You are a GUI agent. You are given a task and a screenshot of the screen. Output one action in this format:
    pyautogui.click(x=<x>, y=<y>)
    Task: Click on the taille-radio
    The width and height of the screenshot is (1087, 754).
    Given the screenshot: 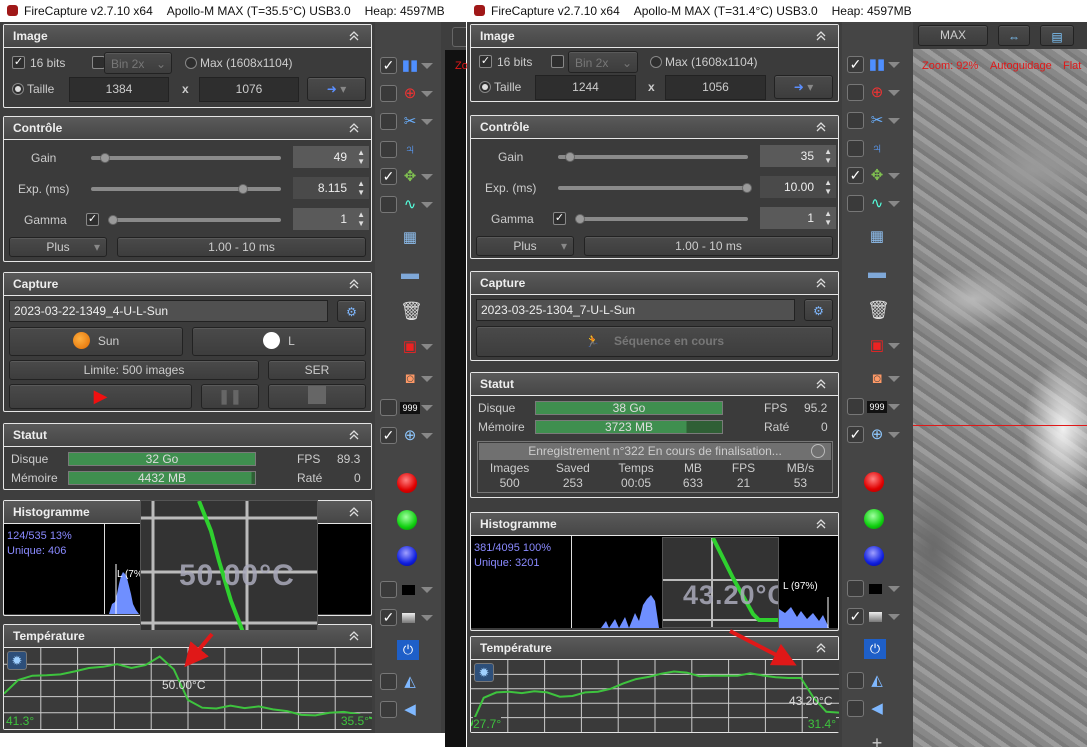 What is the action you would take?
    pyautogui.click(x=485, y=87)
    